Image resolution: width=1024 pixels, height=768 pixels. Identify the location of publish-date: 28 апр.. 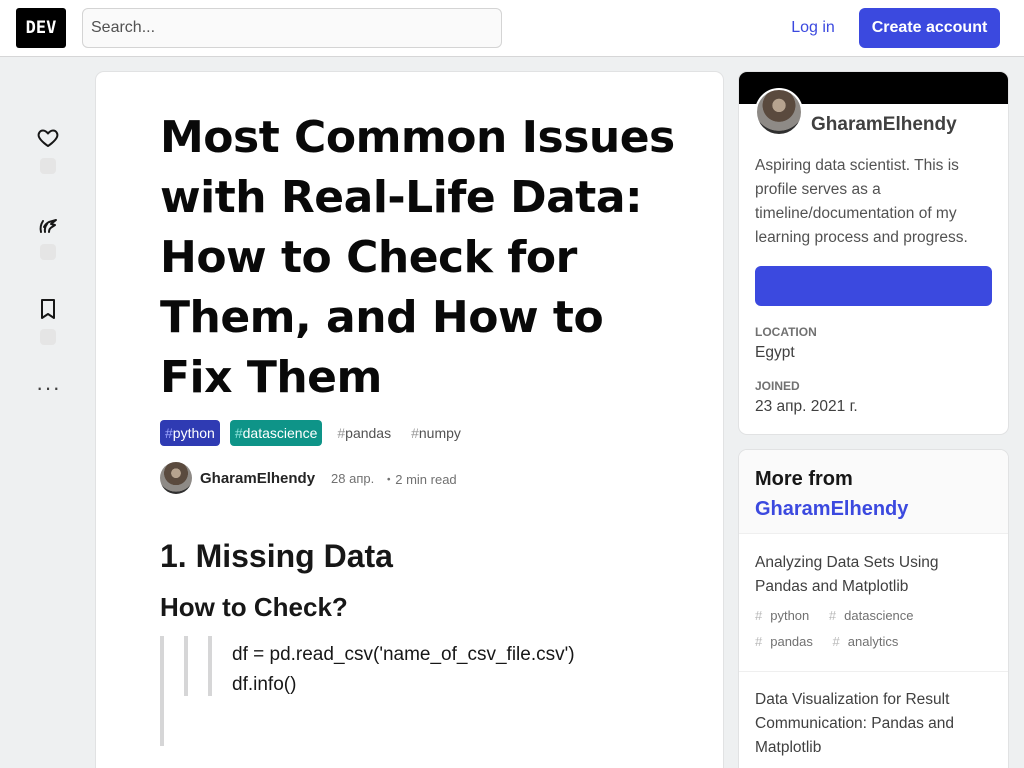
(353, 478).